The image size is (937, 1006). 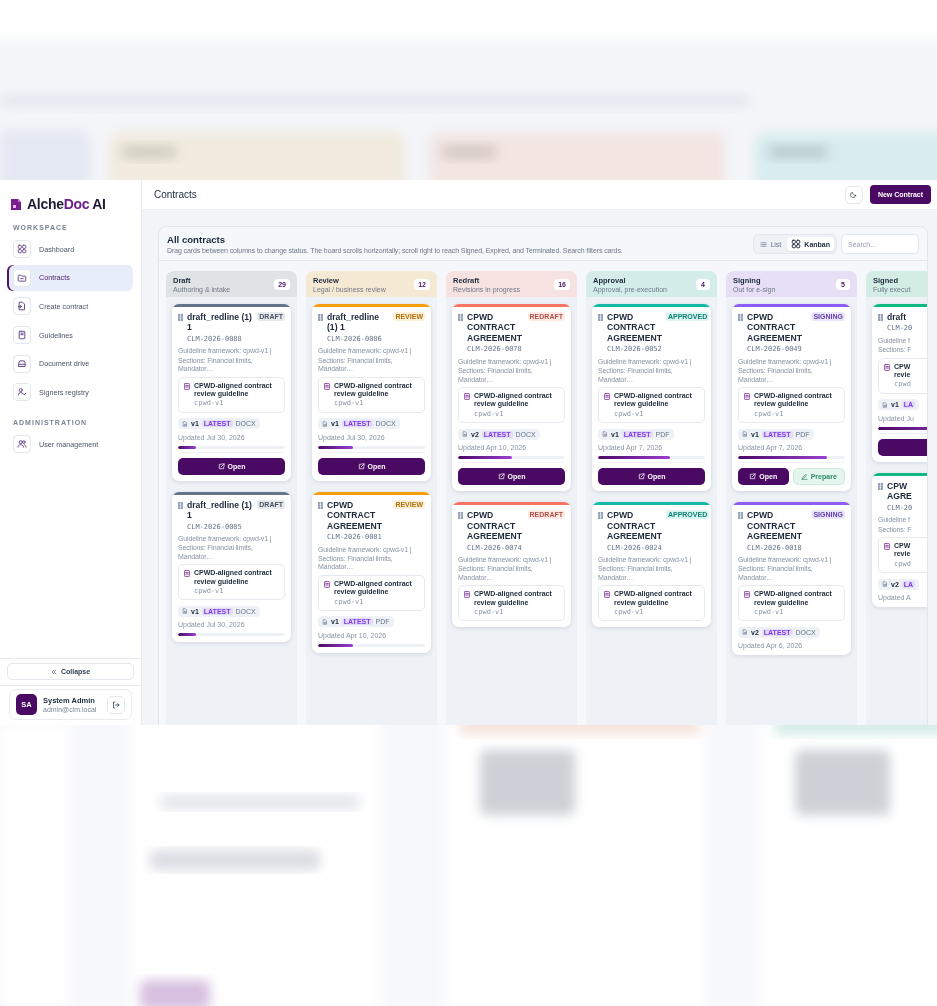 What do you see at coordinates (897, 317) in the screenshot?
I see `card-title: draft` at bounding box center [897, 317].